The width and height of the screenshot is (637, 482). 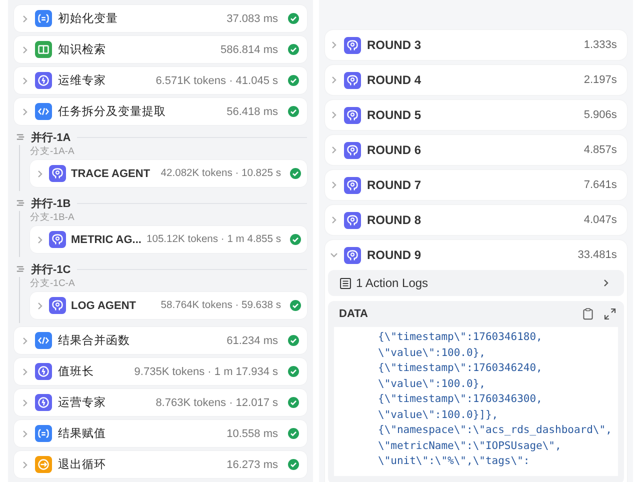 I want to click on code-line: {\"timestamp\":1760346240,, so click(x=461, y=368).